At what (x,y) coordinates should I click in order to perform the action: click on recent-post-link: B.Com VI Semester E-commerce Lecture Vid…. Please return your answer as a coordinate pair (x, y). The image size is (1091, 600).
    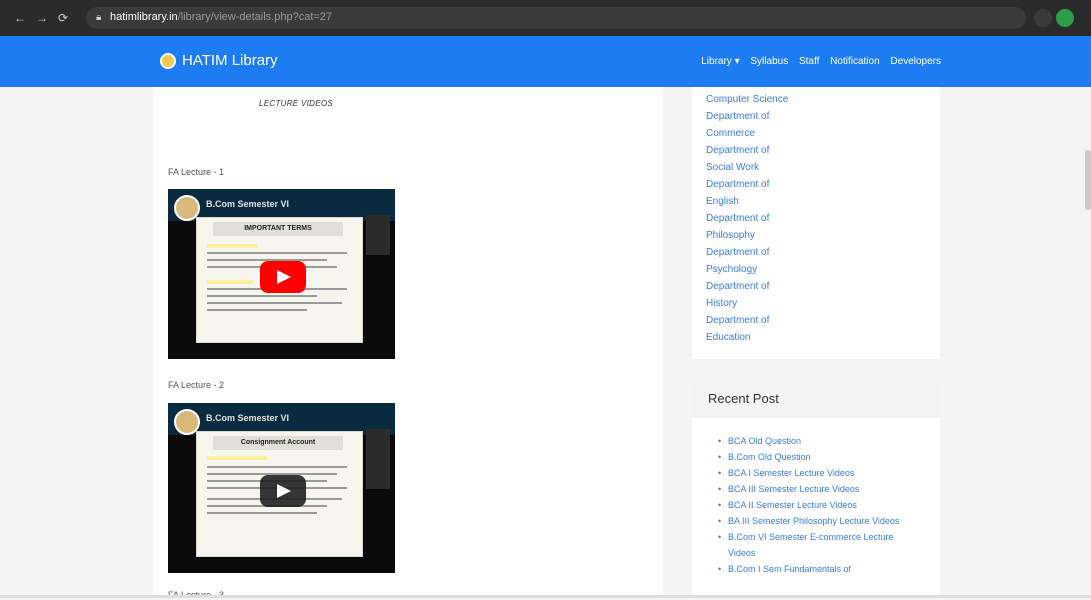
    Looking at the image, I should click on (813, 545).